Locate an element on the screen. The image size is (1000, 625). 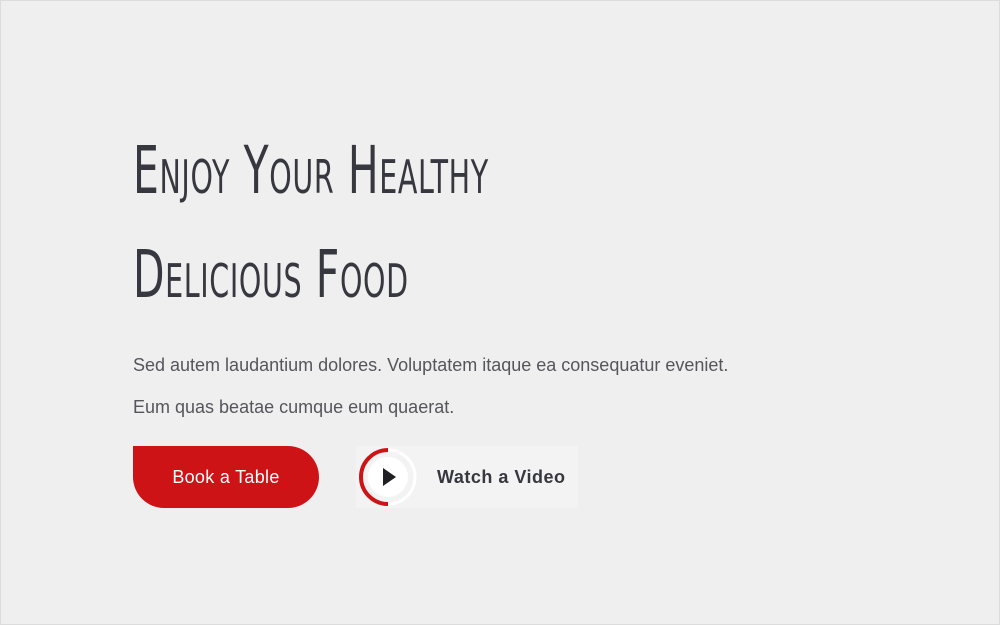
hero-title: Enjoy Your Healthy Delicious Food is located at coordinates (334, 223).